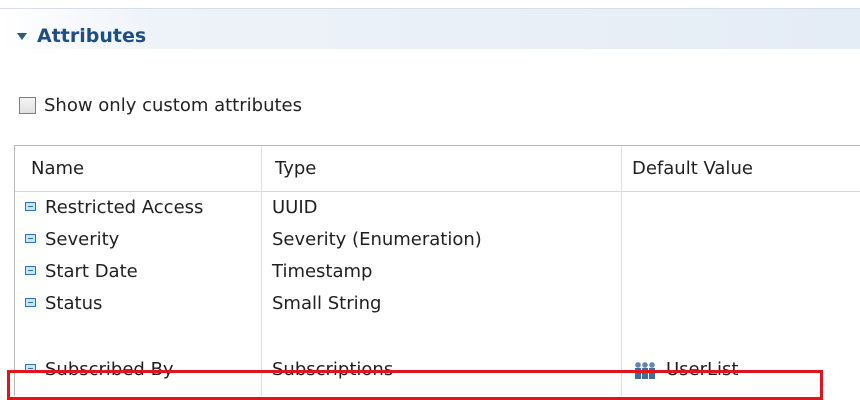 This screenshot has height=400, width=860. I want to click on column-header-type: Type, so click(295, 168).